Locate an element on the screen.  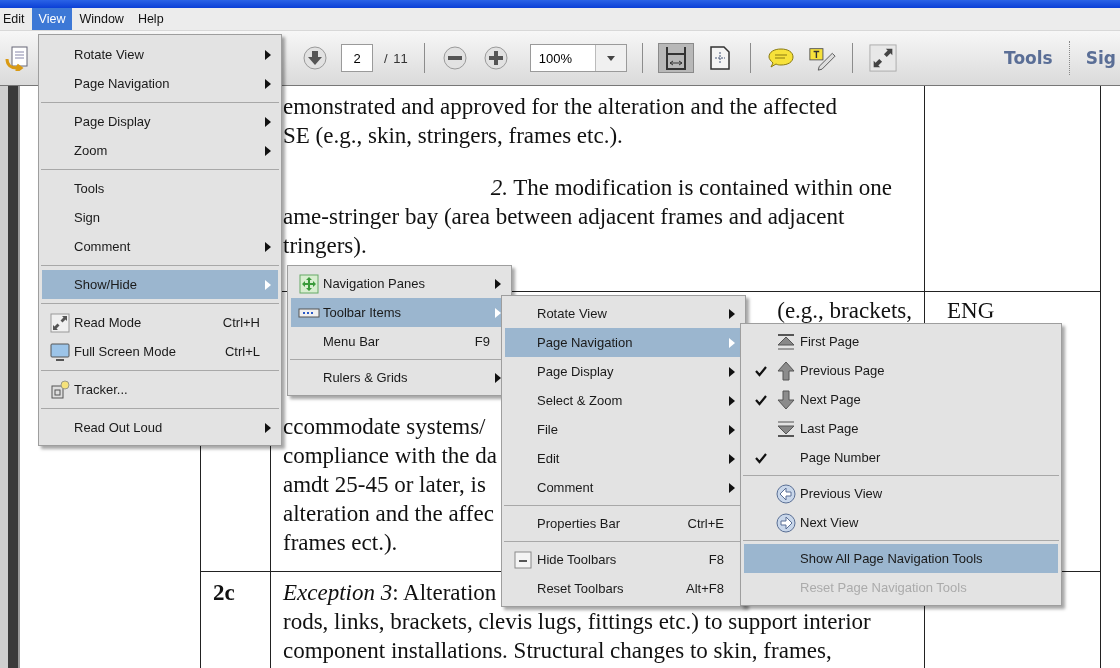
row-number: 2c is located at coordinates (224, 592).